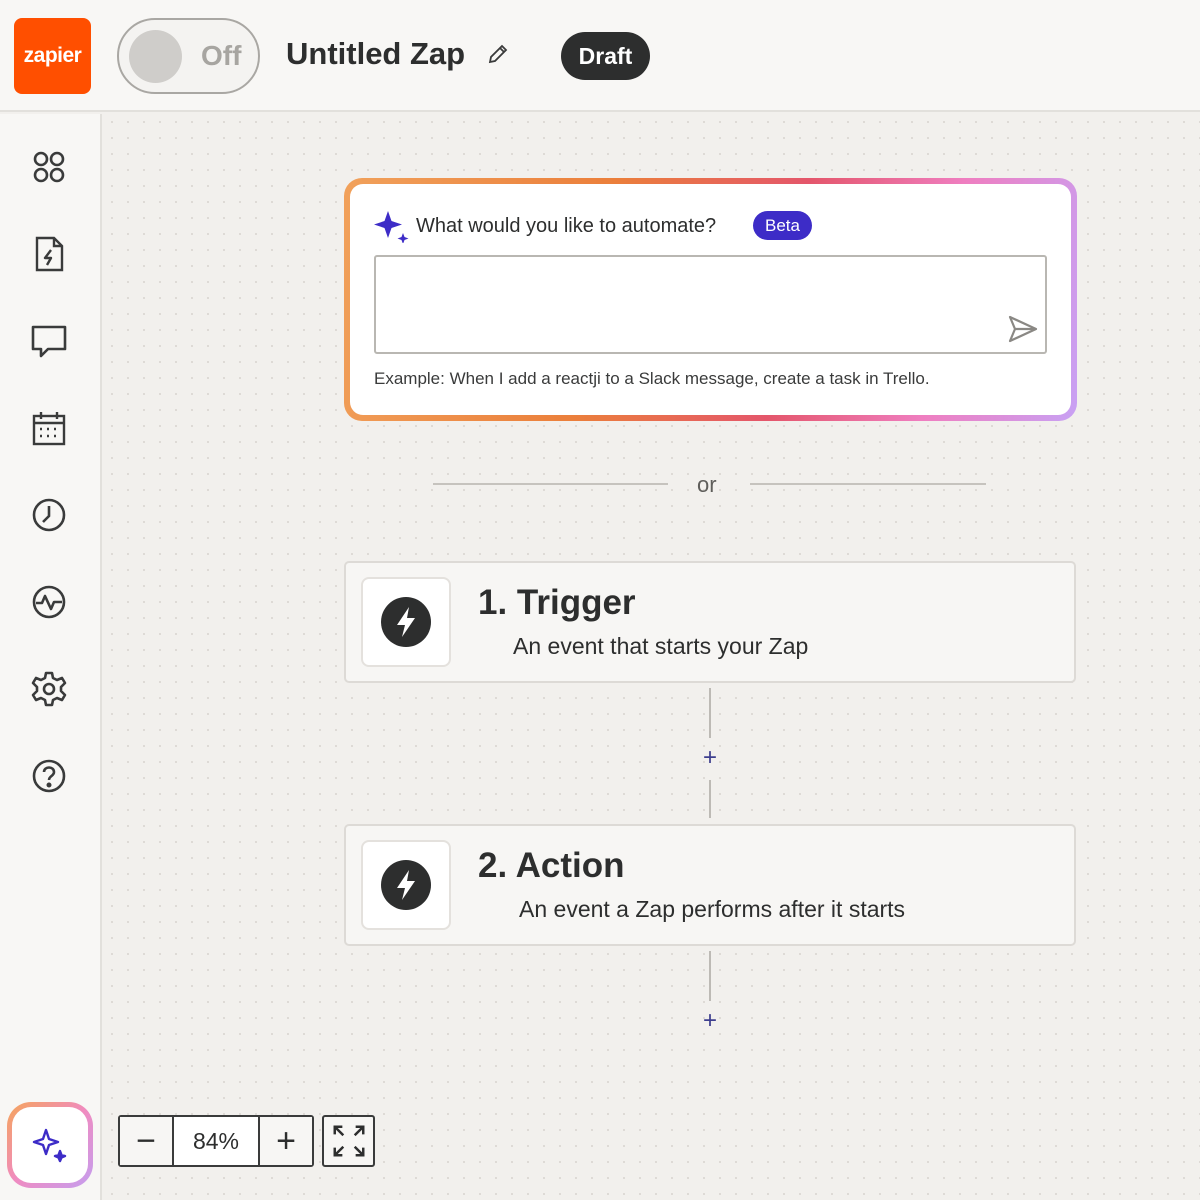 Image resolution: width=1200 pixels, height=1200 pixels. Describe the element at coordinates (605, 56) in the screenshot. I see `status-badge: Draft` at that location.